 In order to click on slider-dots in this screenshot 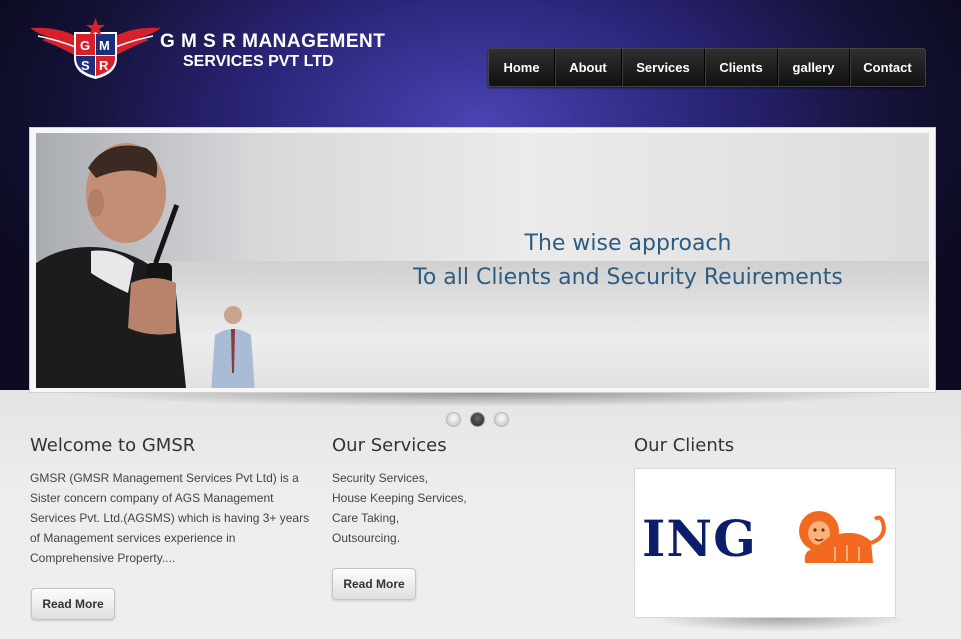, I will do `click(477, 419)`.